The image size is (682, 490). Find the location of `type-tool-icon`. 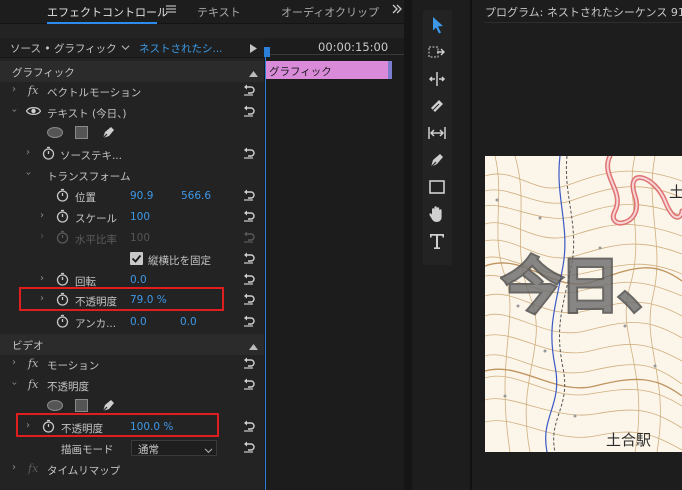

type-tool-icon is located at coordinates (437, 241).